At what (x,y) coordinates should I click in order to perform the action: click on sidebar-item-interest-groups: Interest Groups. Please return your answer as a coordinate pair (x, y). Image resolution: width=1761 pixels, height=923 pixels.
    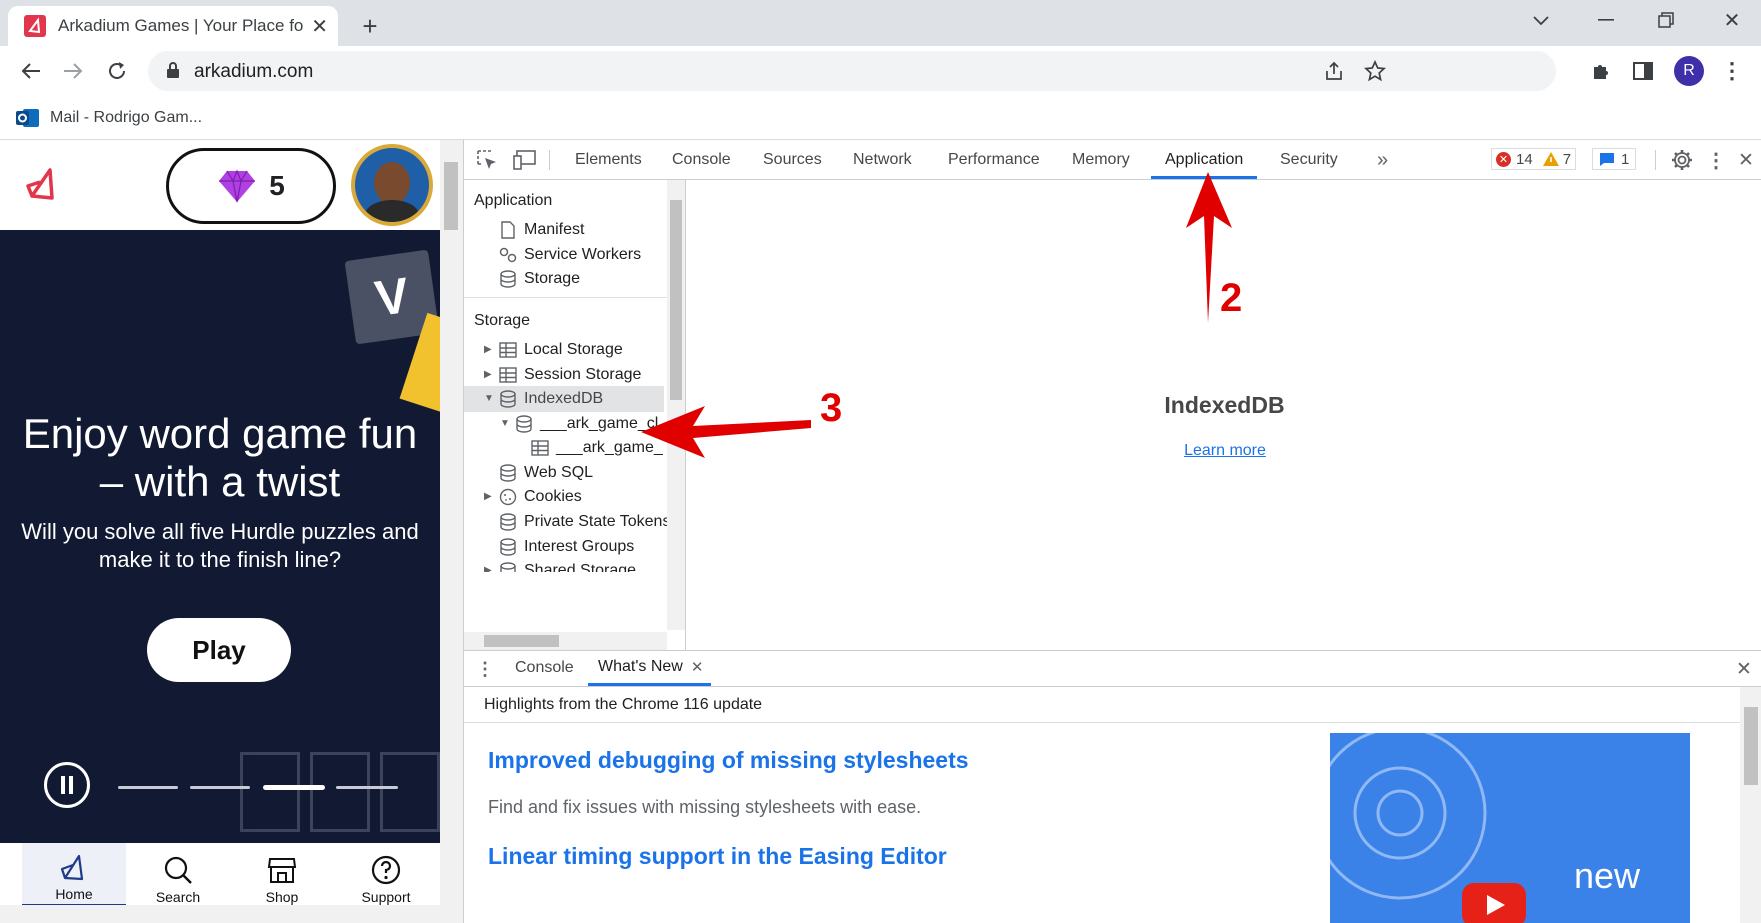
    Looking at the image, I should click on (588, 547).